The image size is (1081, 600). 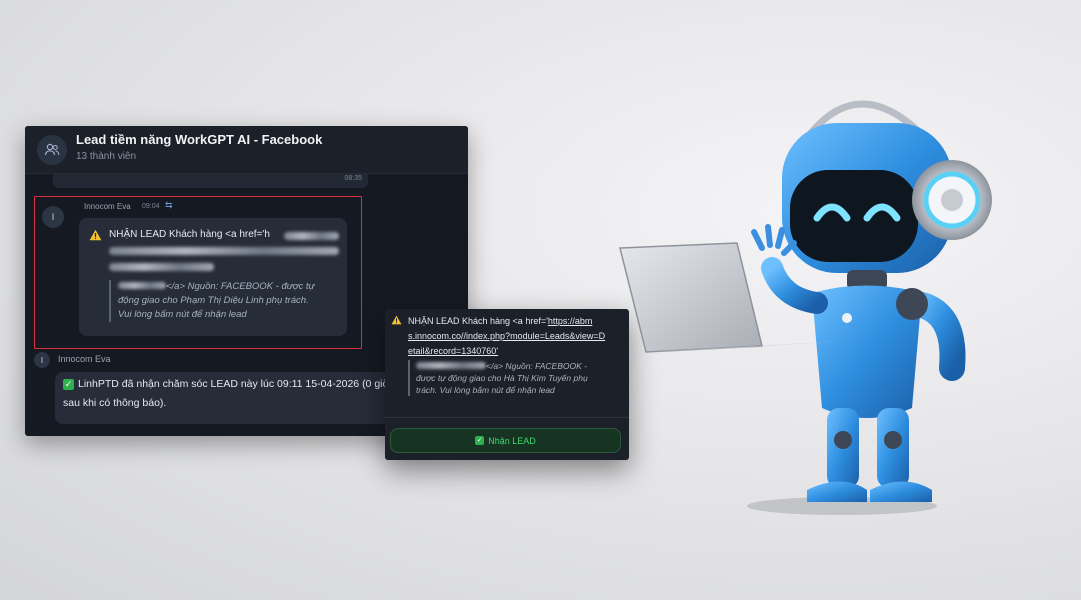 What do you see at coordinates (42, 360) in the screenshot?
I see `avatar: I` at bounding box center [42, 360].